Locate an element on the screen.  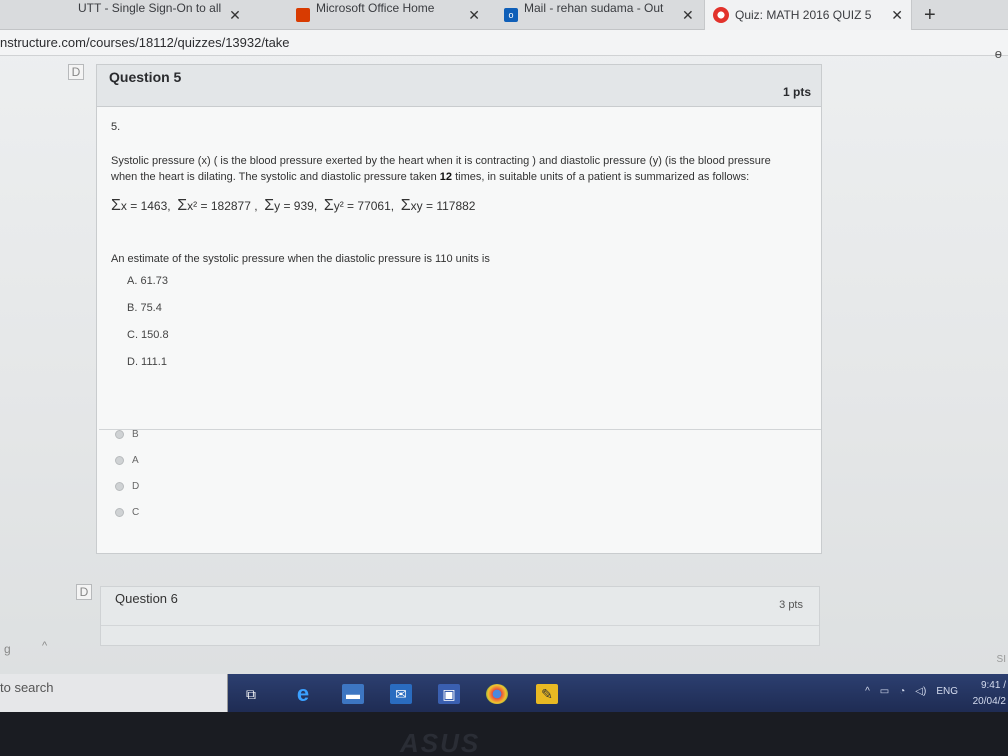
mail-icon: ✉ is located at coordinates (401, 694).